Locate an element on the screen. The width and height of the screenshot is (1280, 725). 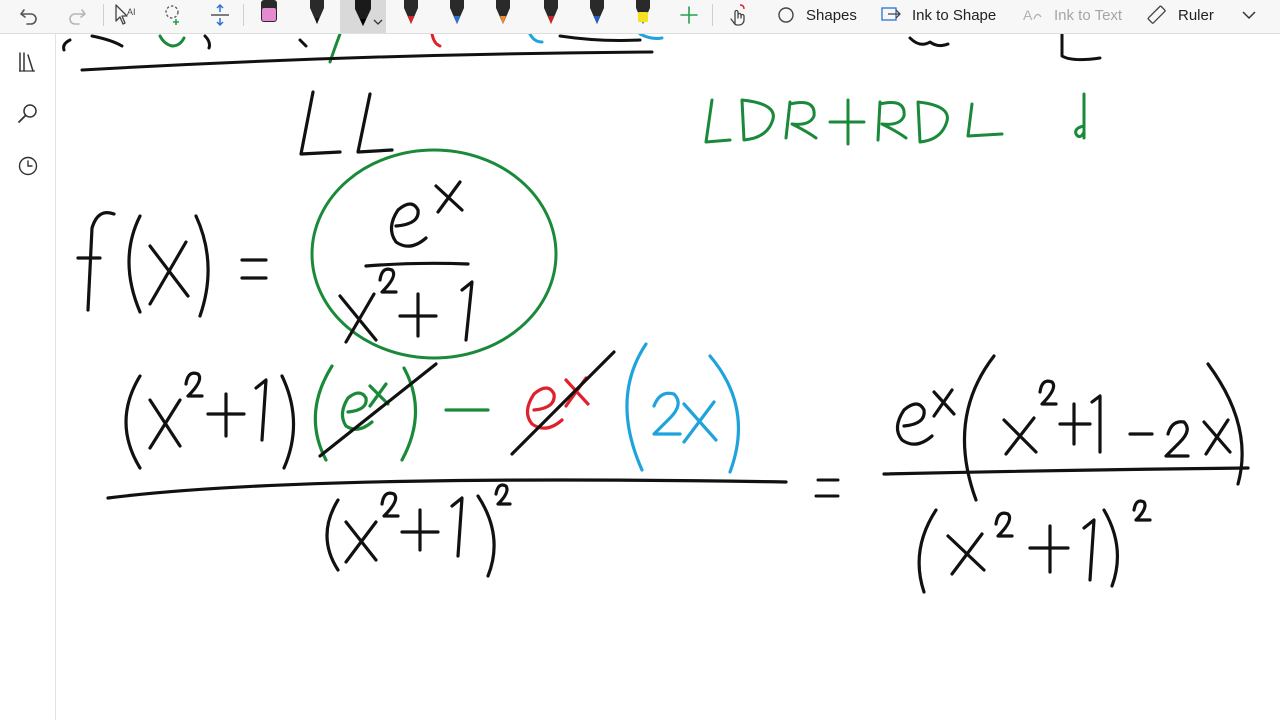
search-button is located at coordinates (28, 114).